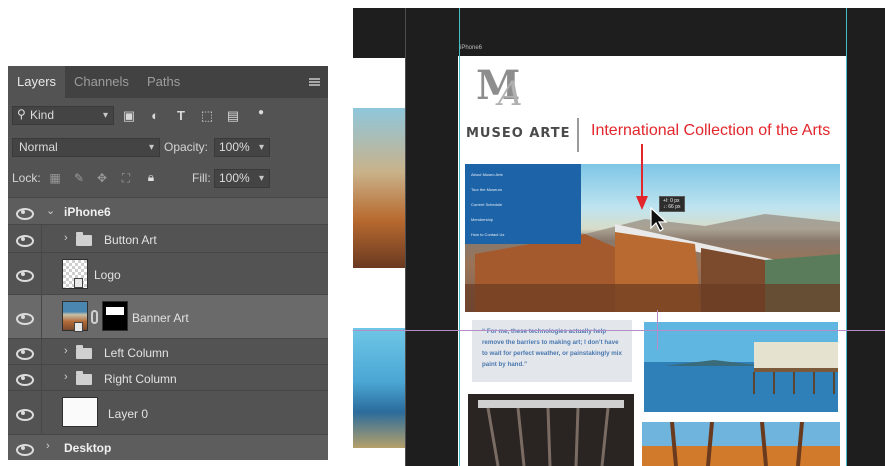 The image size is (885, 466). I want to click on layer-name: Desktop, so click(88, 448).